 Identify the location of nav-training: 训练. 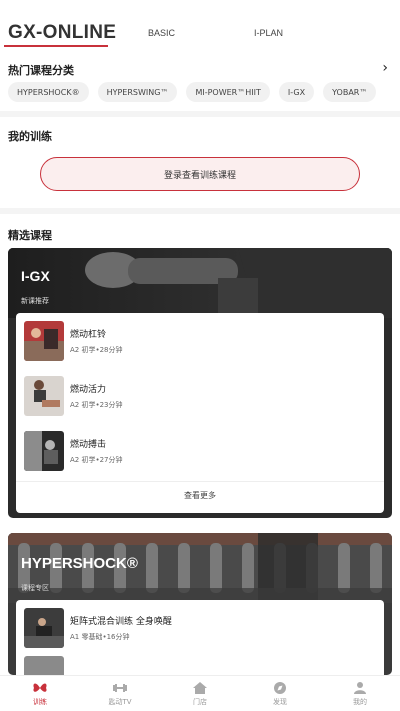
(40, 693).